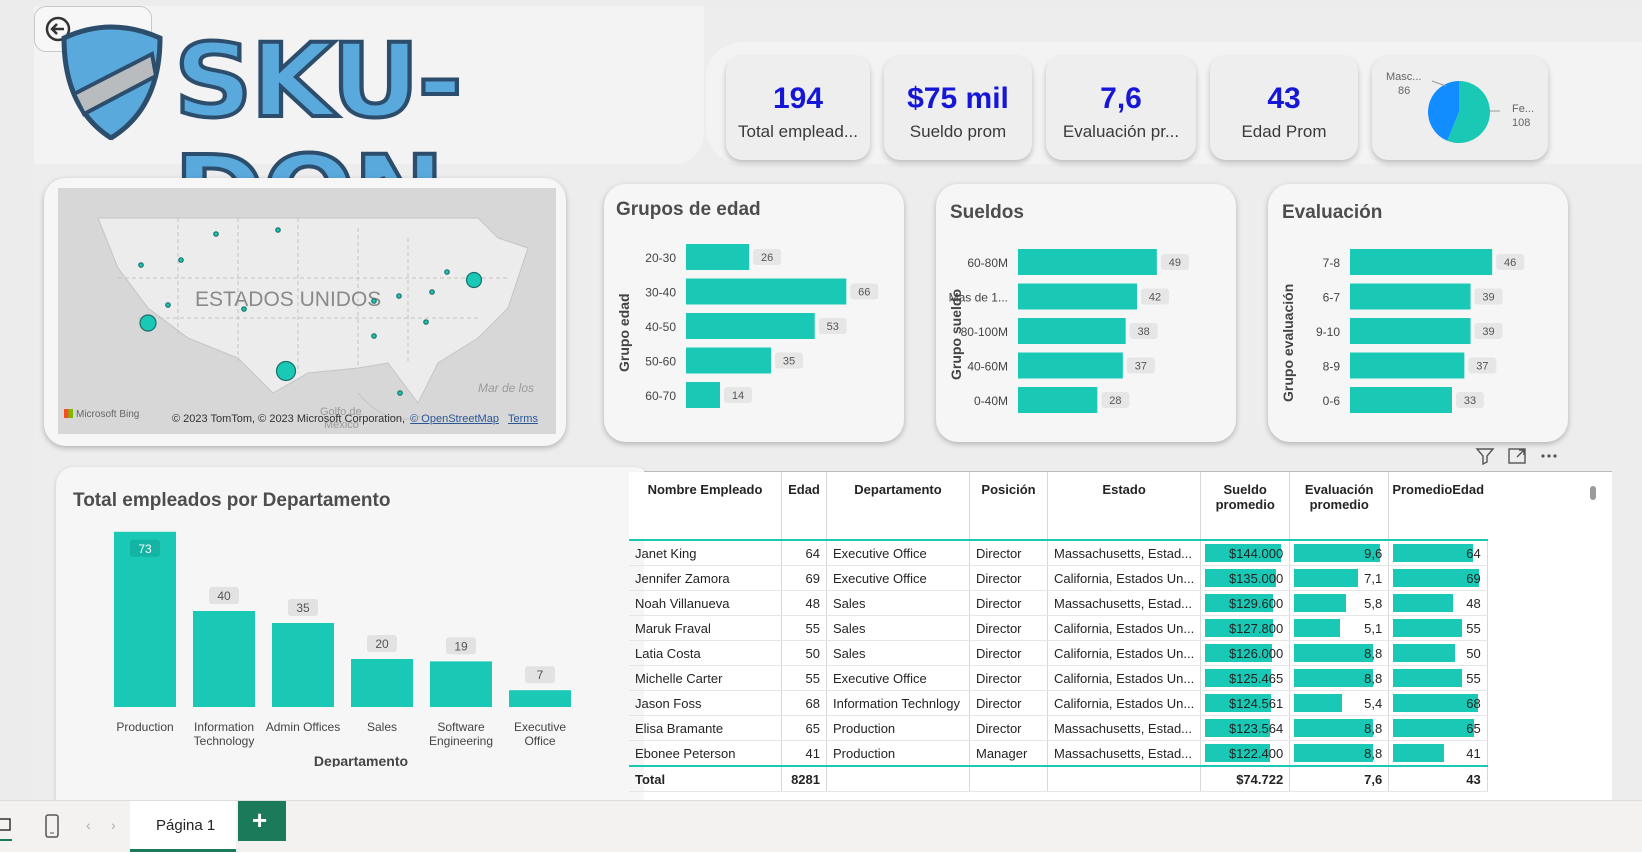  What do you see at coordinates (145, 619) in the screenshot?
I see `column` at bounding box center [145, 619].